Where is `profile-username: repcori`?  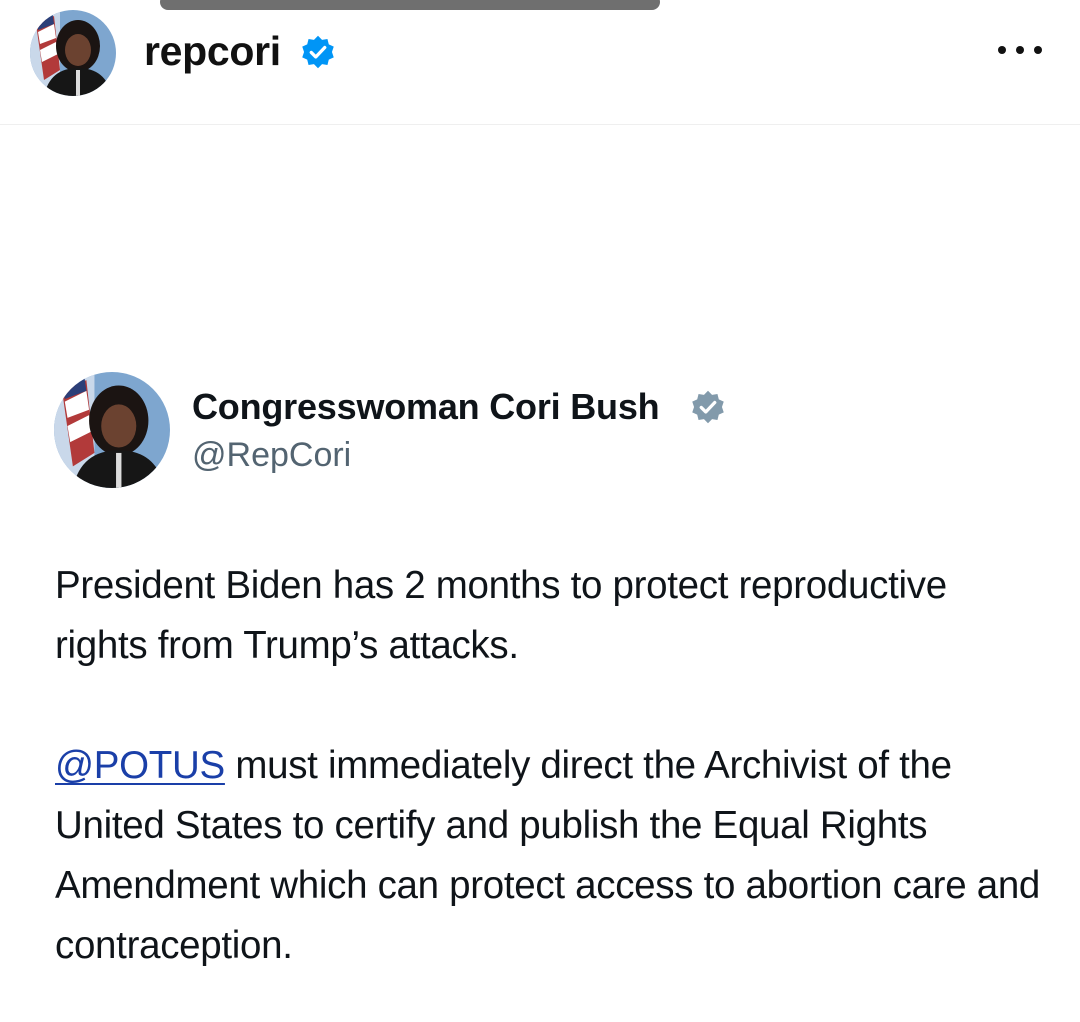 profile-username: repcori is located at coordinates (212, 51).